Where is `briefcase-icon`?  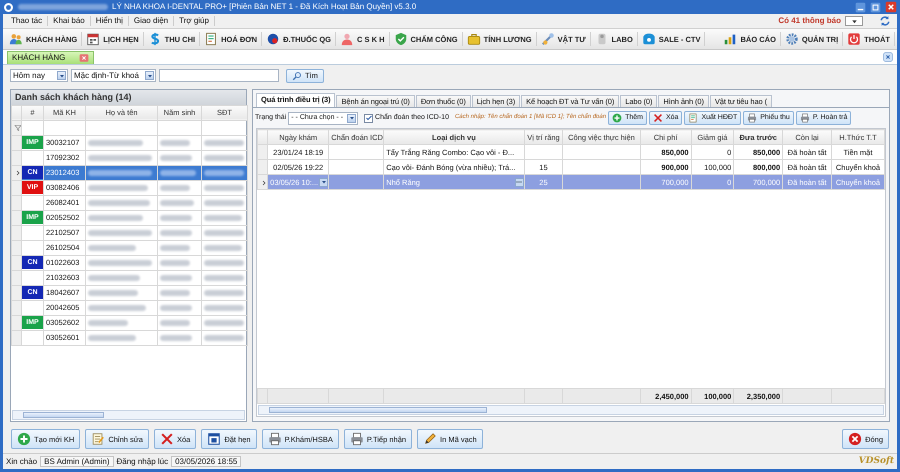
briefcase-icon is located at coordinates (473, 39).